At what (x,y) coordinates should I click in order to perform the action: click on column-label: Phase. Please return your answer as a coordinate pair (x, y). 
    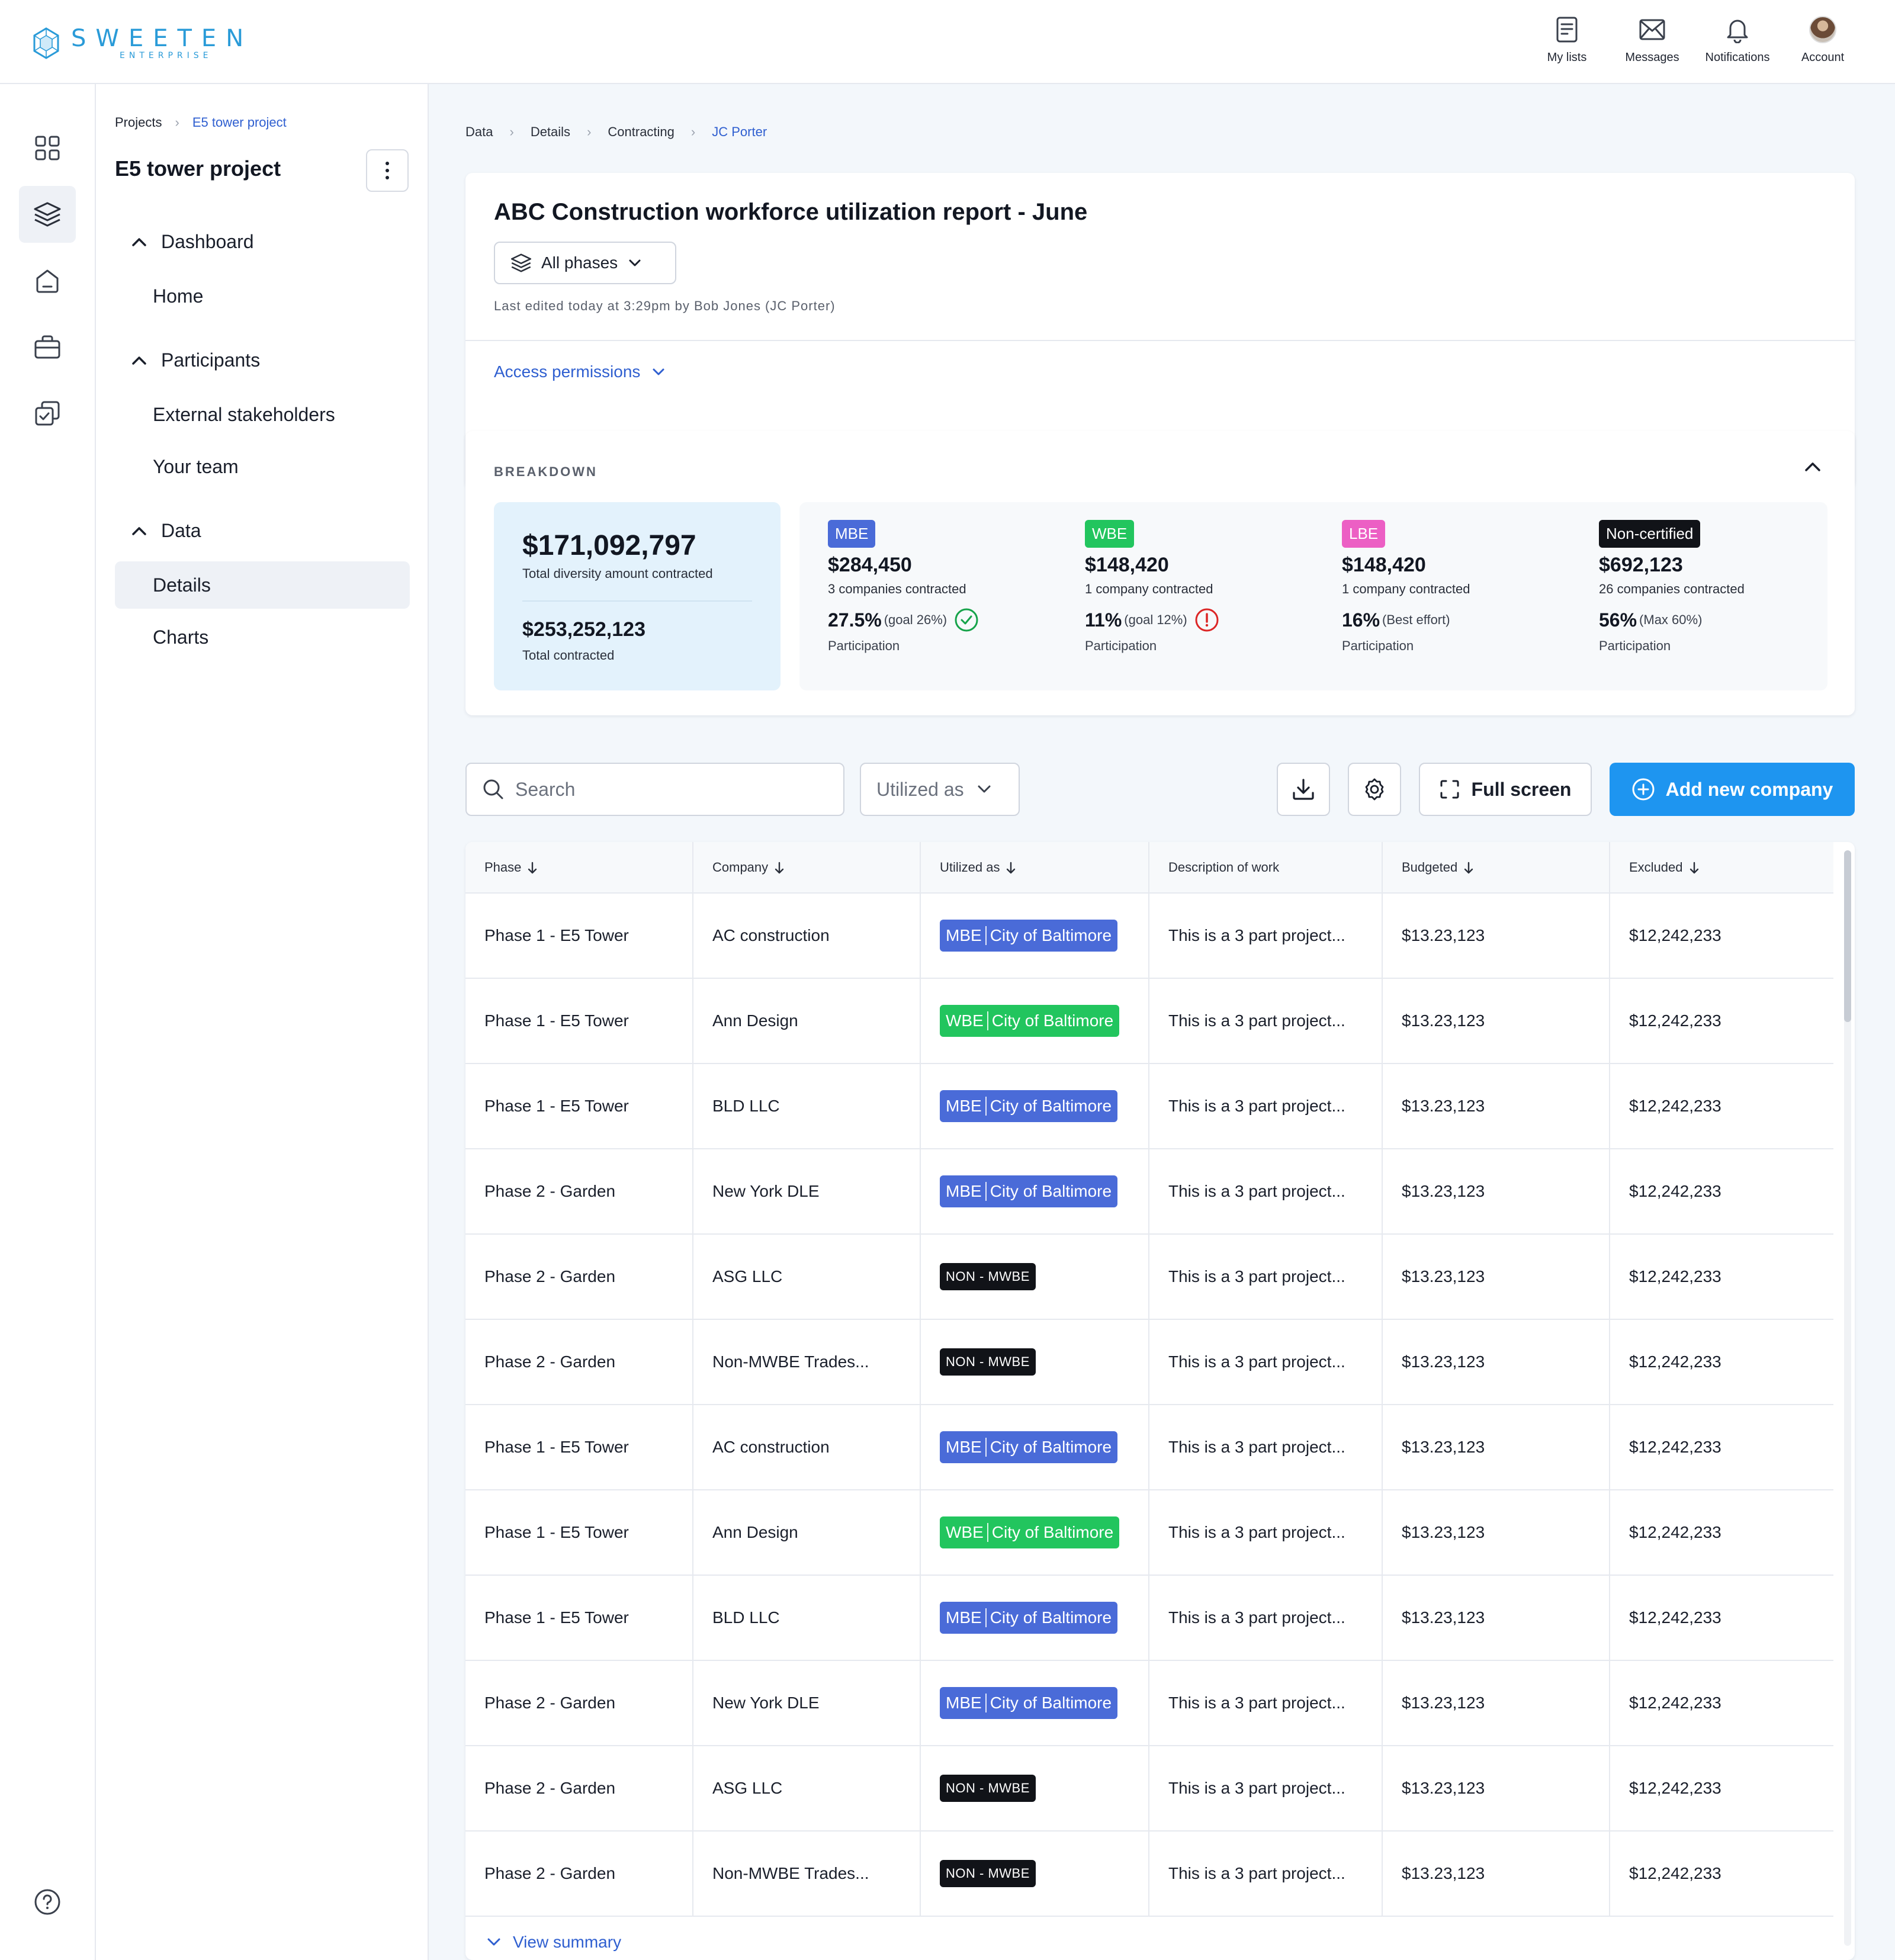
    Looking at the image, I should click on (503, 867).